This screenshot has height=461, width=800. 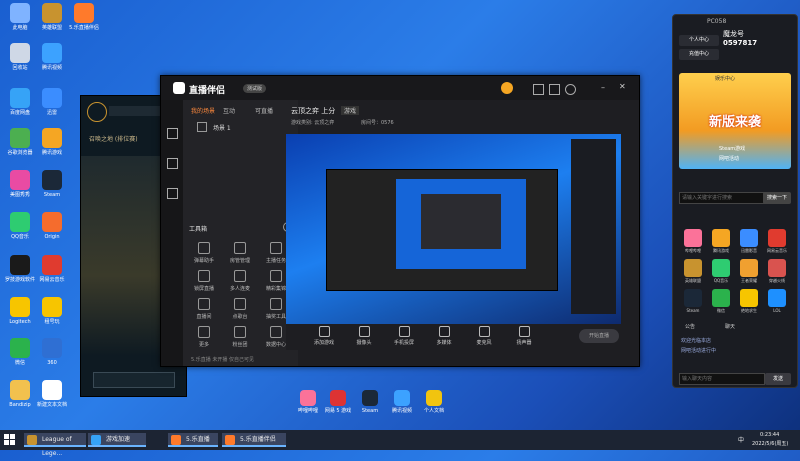 What do you see at coordinates (777, 241) in the screenshot?
I see `panel-app: 网易云音乐` at bounding box center [777, 241].